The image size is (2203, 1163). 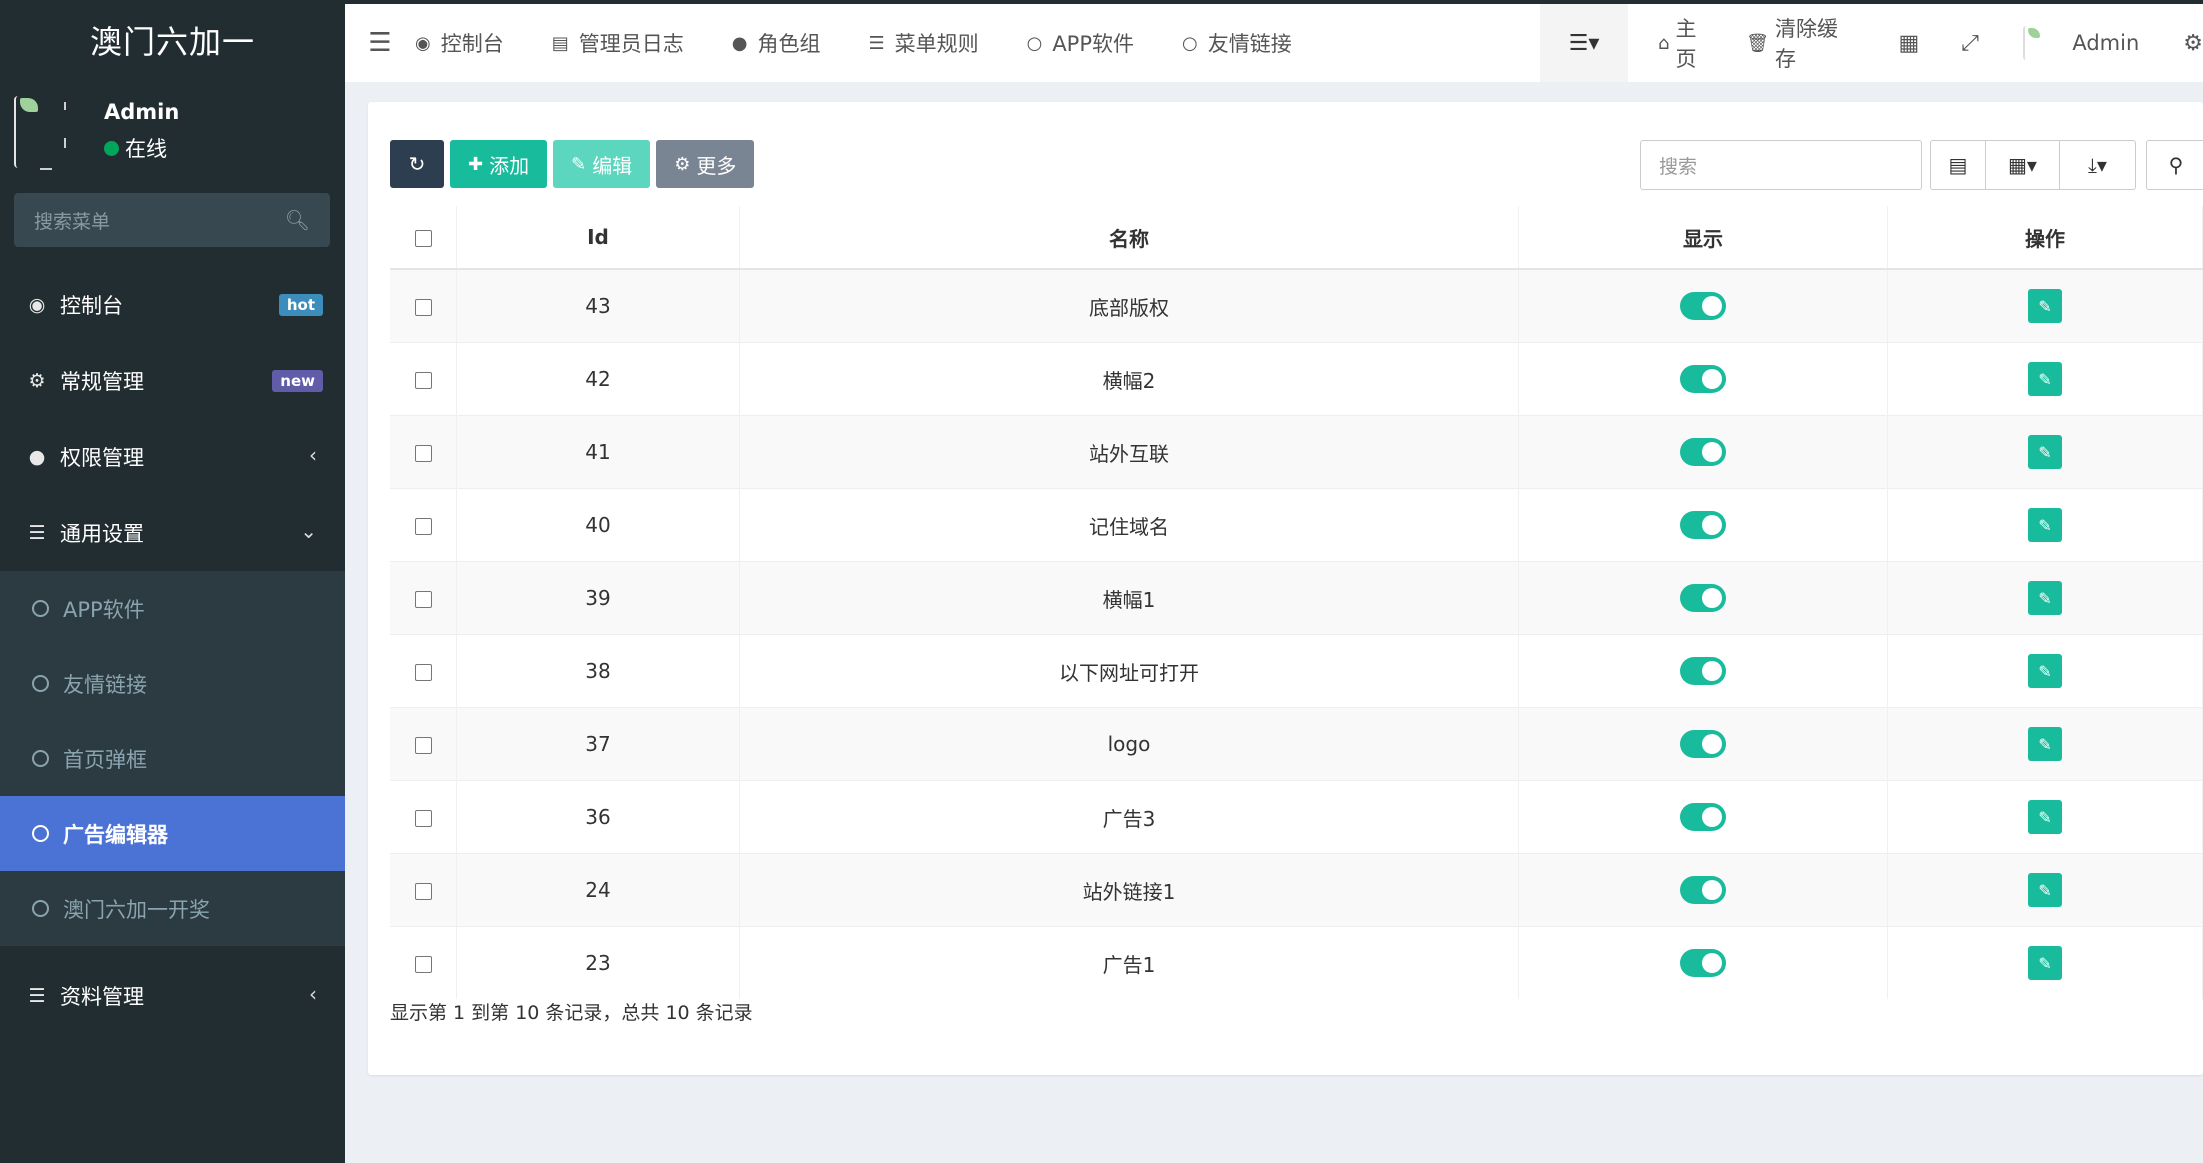 What do you see at coordinates (1080, 43) in the screenshot?
I see `tab-app: ○ APP软件` at bounding box center [1080, 43].